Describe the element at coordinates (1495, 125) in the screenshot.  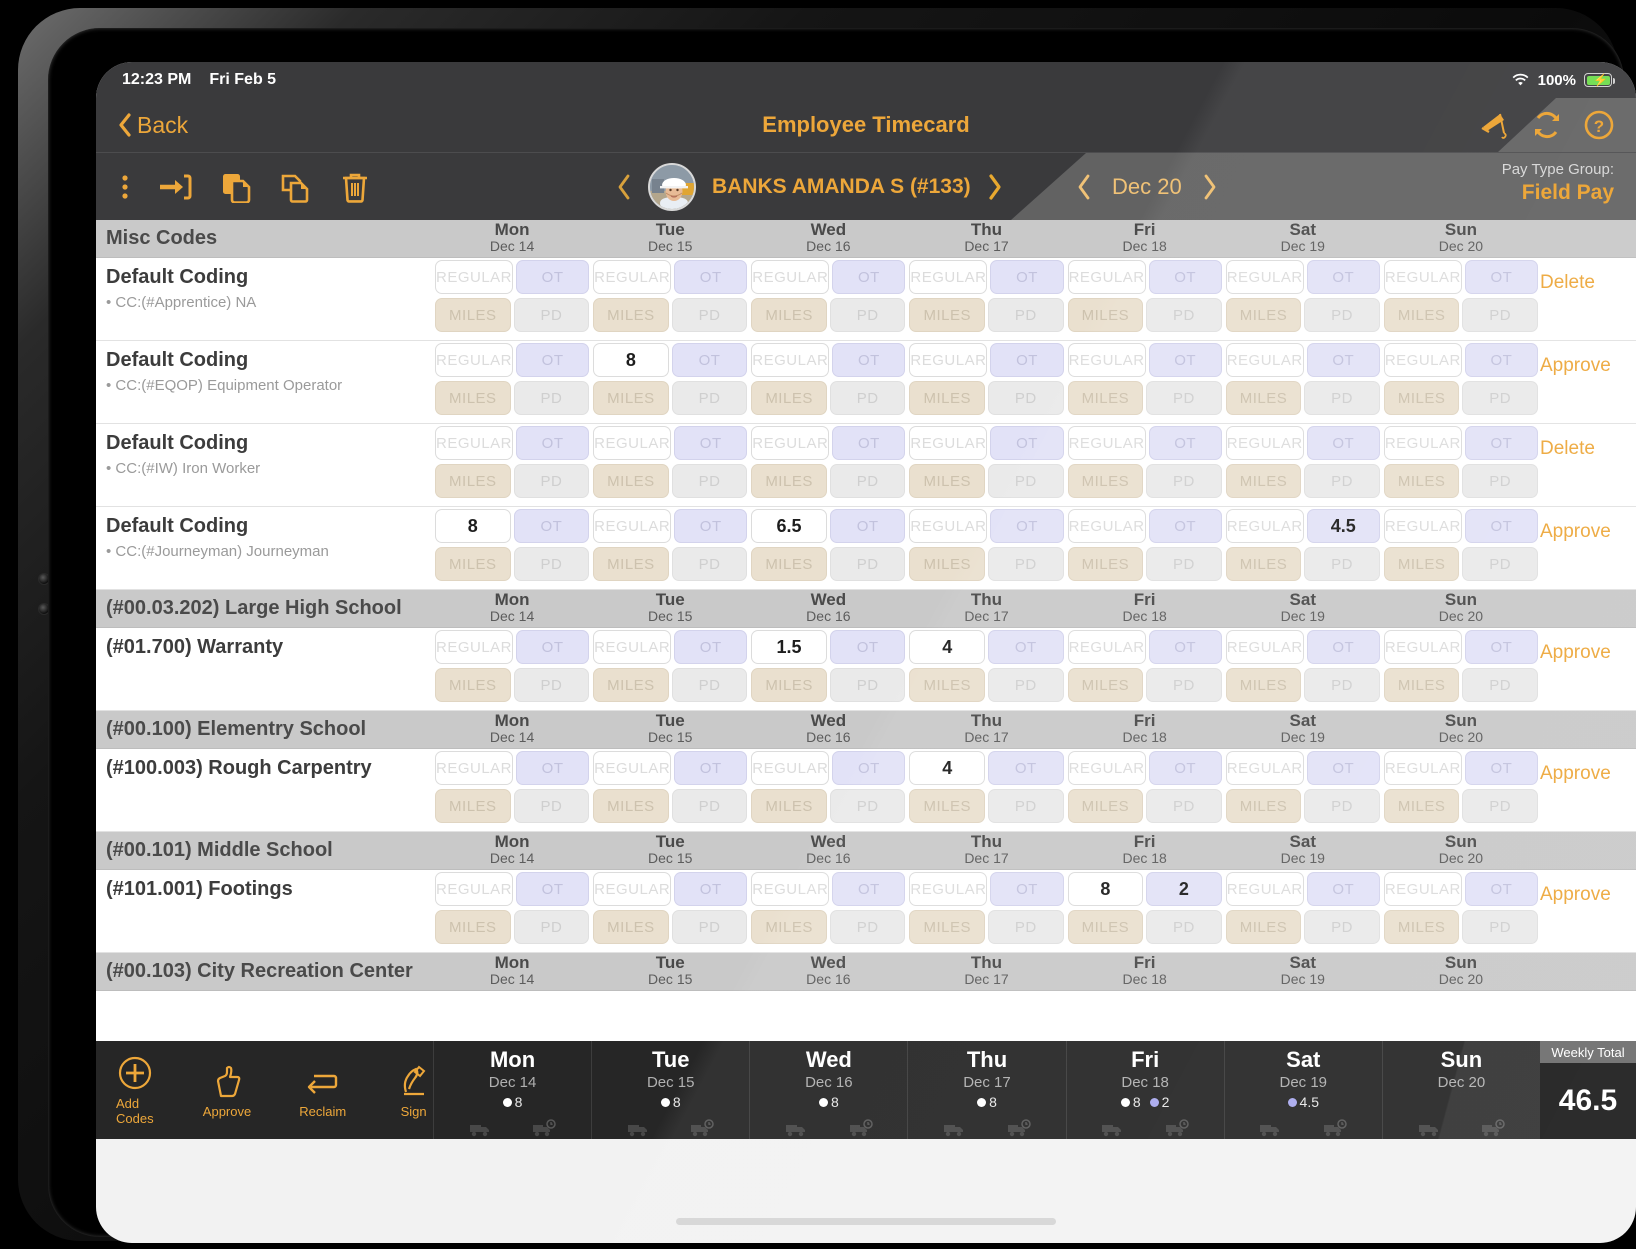
I see `crane-icon` at that location.